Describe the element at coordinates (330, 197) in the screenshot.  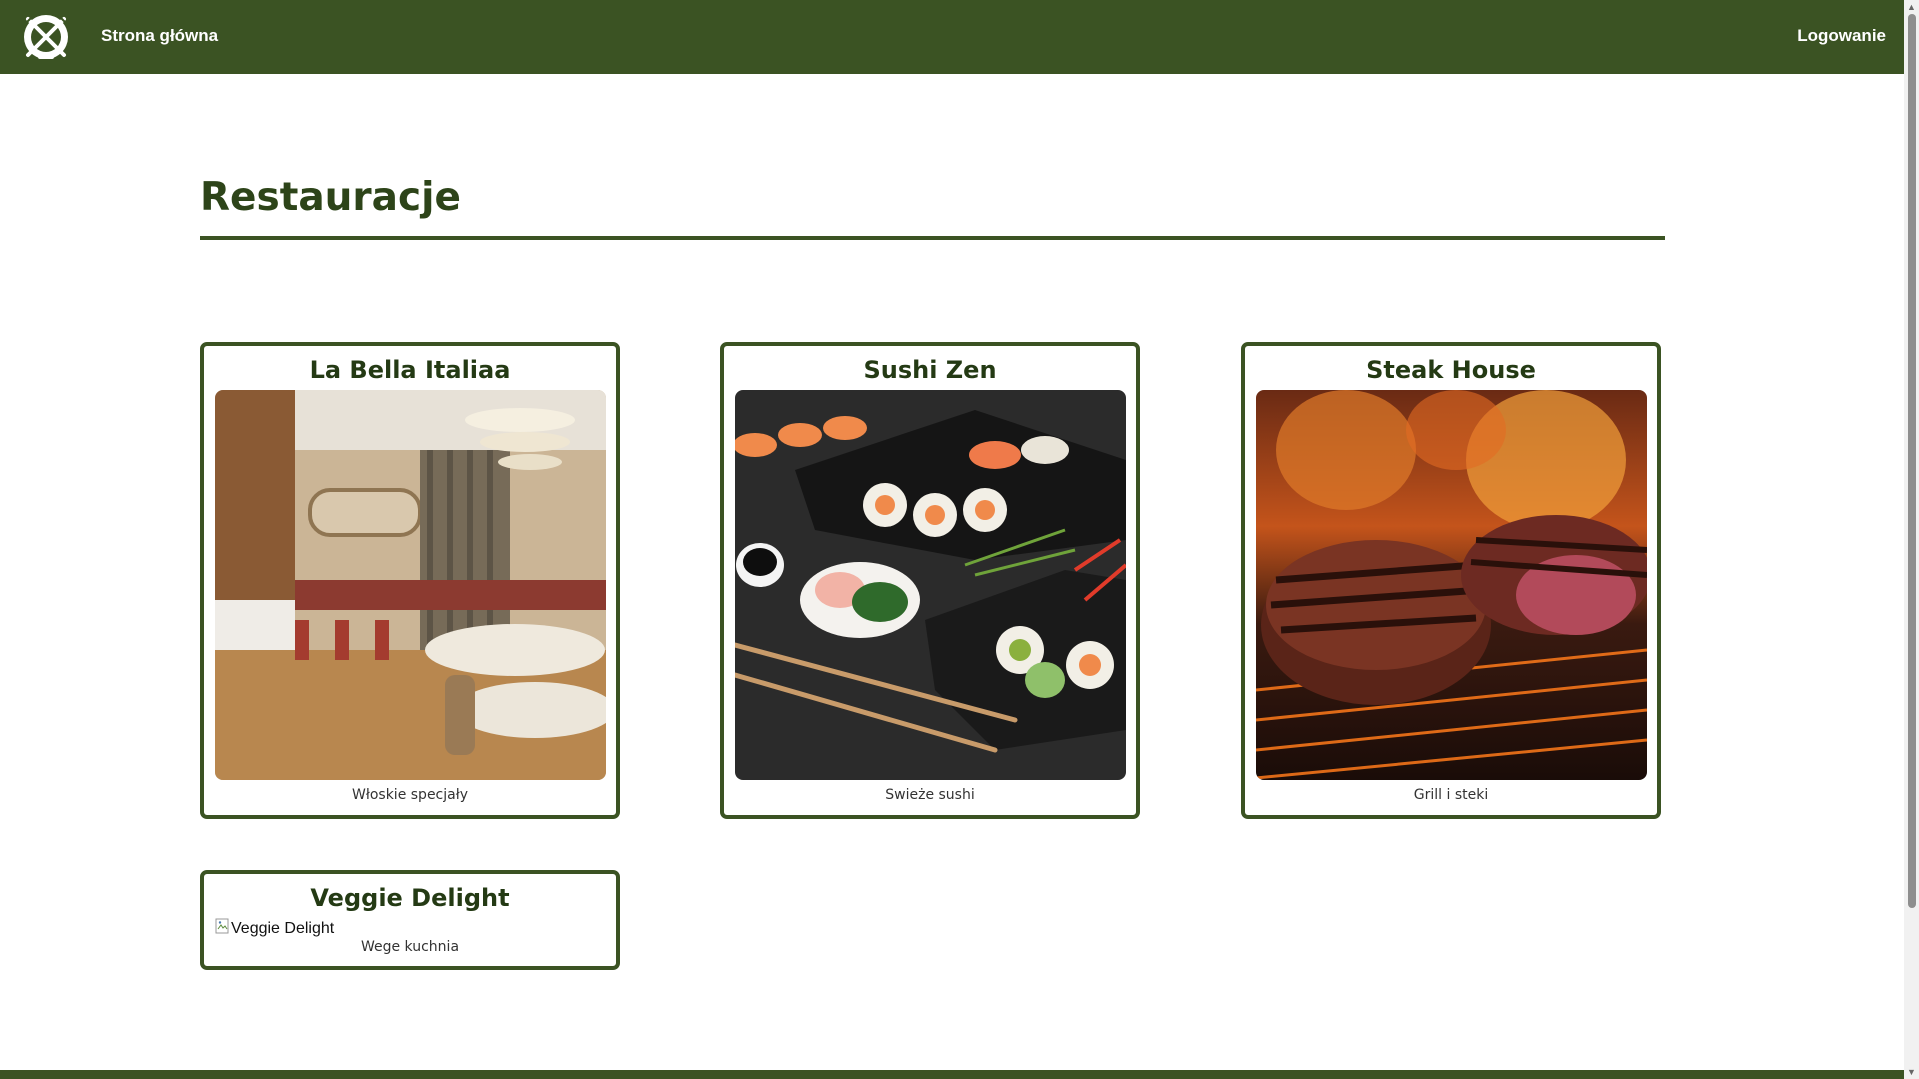
I see `page-title: Restauracje` at that location.